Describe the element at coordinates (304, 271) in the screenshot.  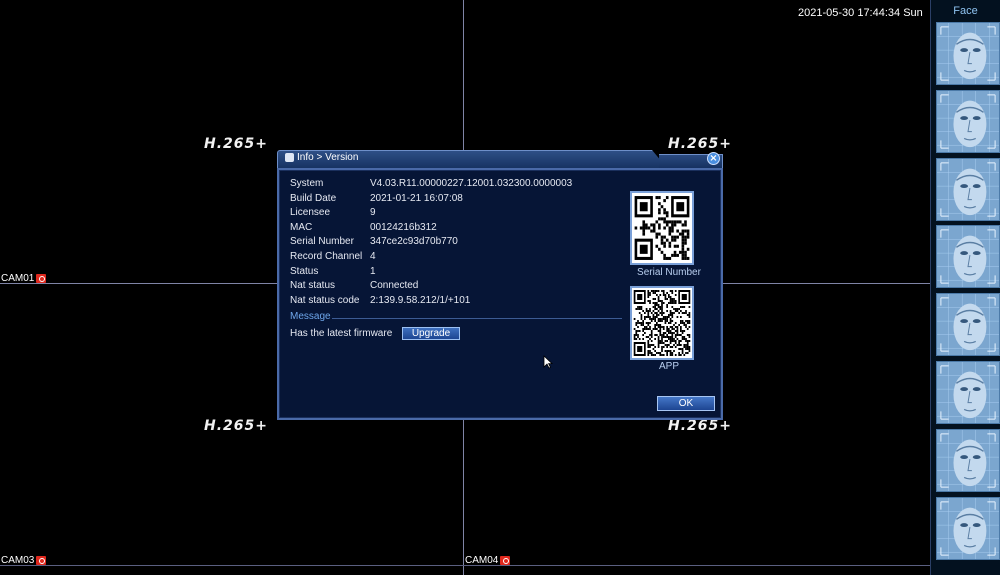
I see `info-row-label: Status` at that location.